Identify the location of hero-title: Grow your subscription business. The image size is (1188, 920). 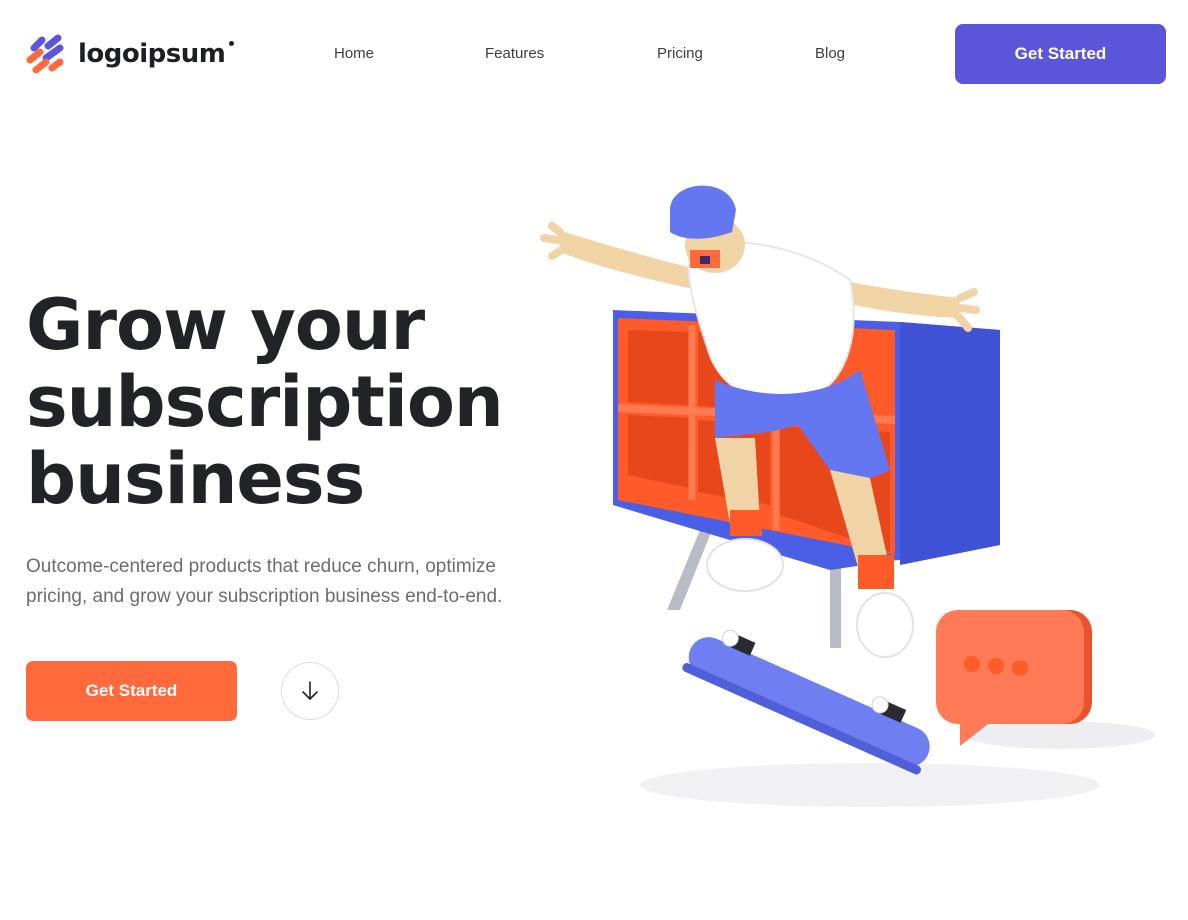
(265, 402).